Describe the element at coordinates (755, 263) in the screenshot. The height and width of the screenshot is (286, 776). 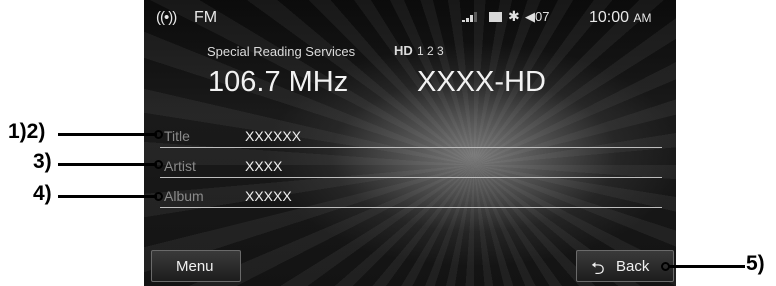
I see `callout-back: 5)` at that location.